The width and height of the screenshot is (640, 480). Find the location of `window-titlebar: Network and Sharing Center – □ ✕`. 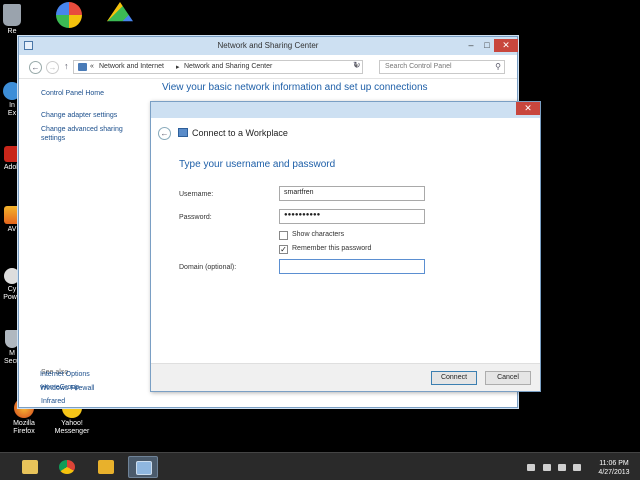

window-titlebar: Network and Sharing Center – □ ✕ is located at coordinates (268, 46).